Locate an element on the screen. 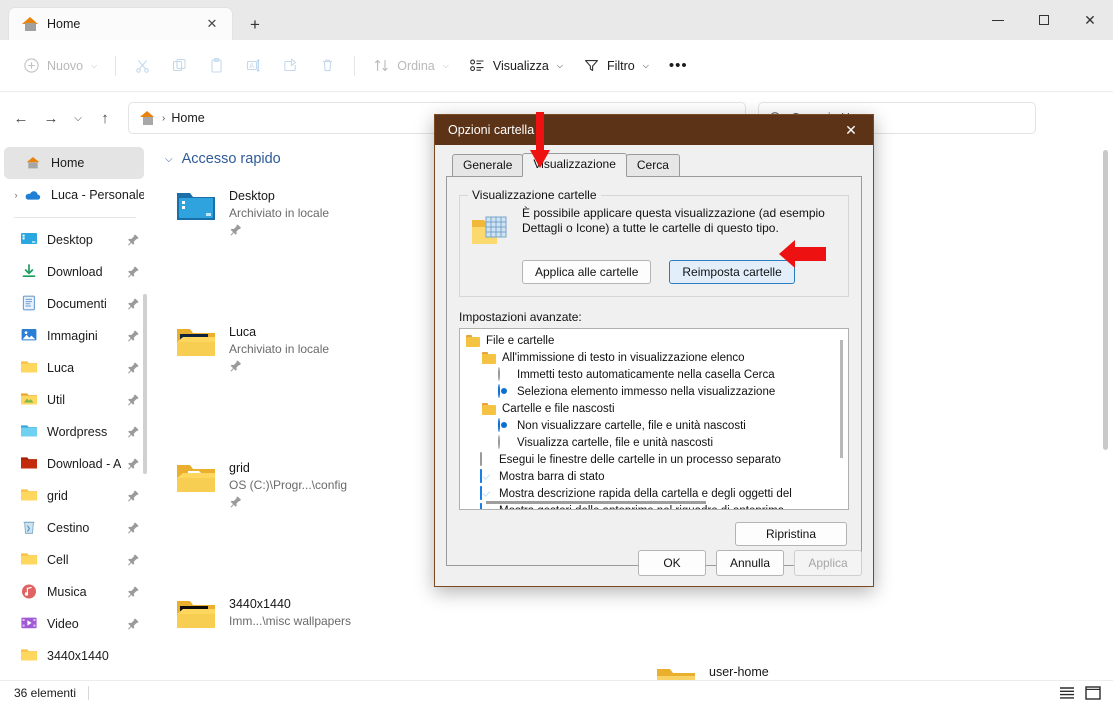  ok-button: OK is located at coordinates (672, 563).